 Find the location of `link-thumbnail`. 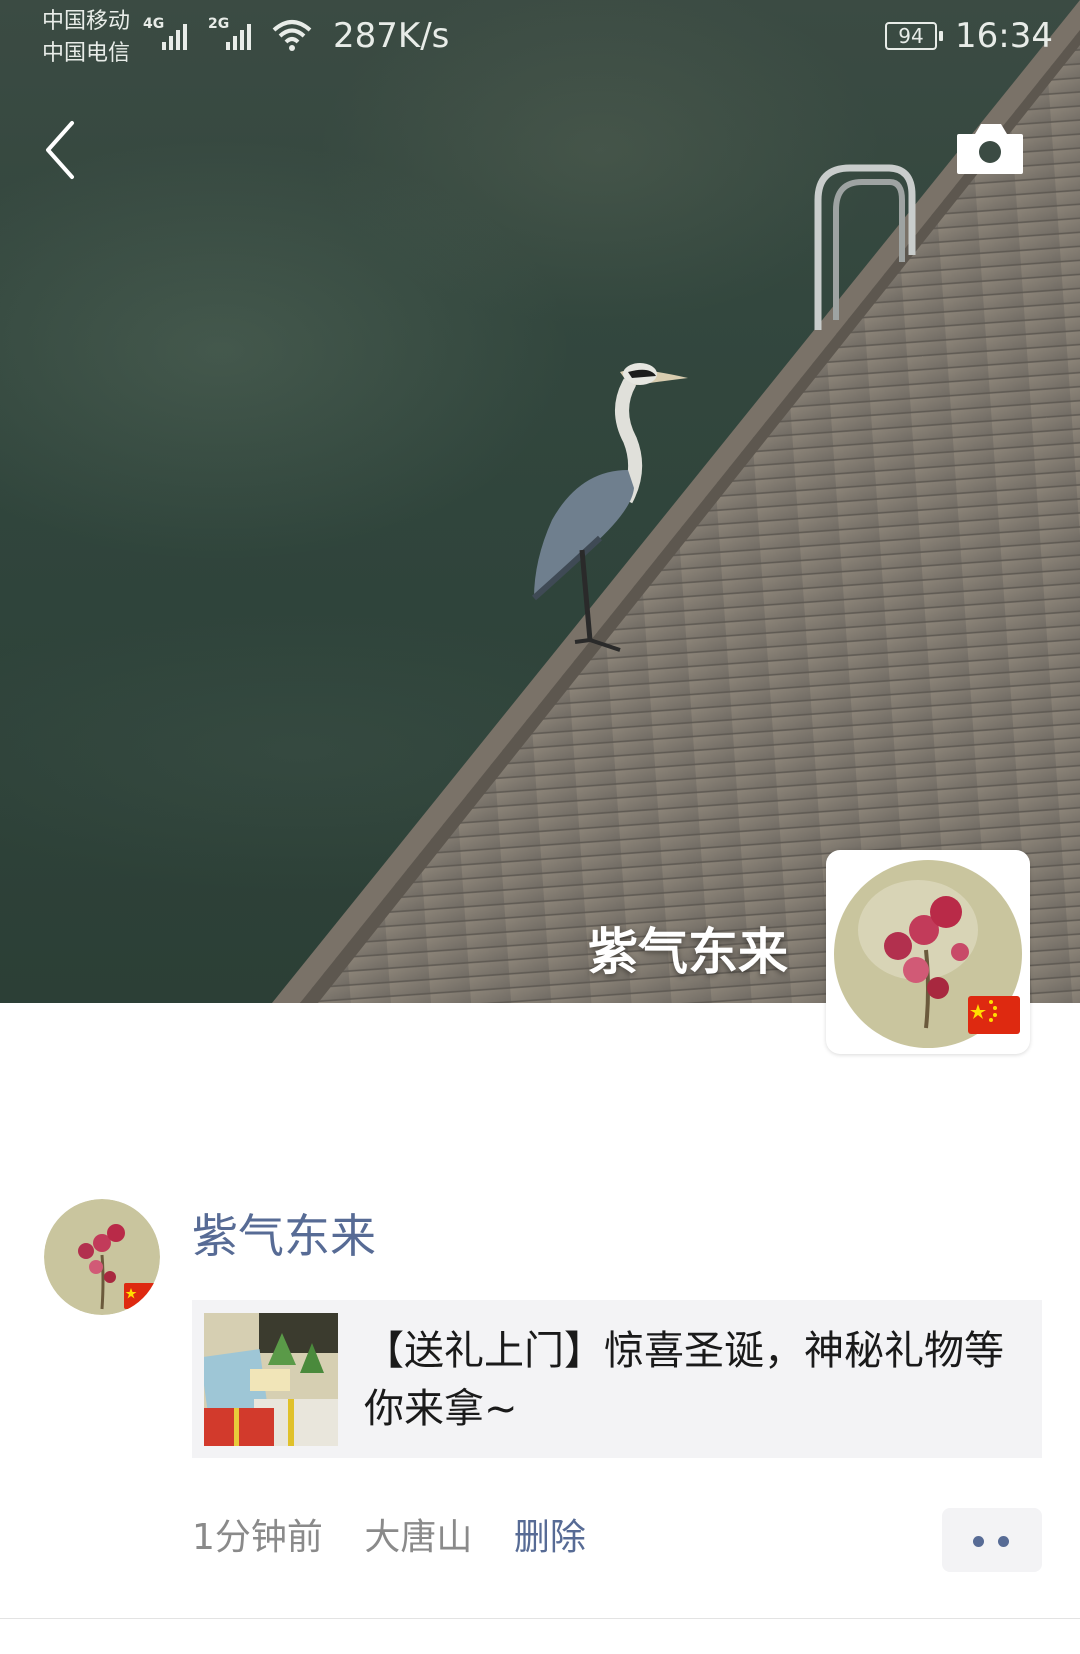

link-thumbnail is located at coordinates (271, 1379).